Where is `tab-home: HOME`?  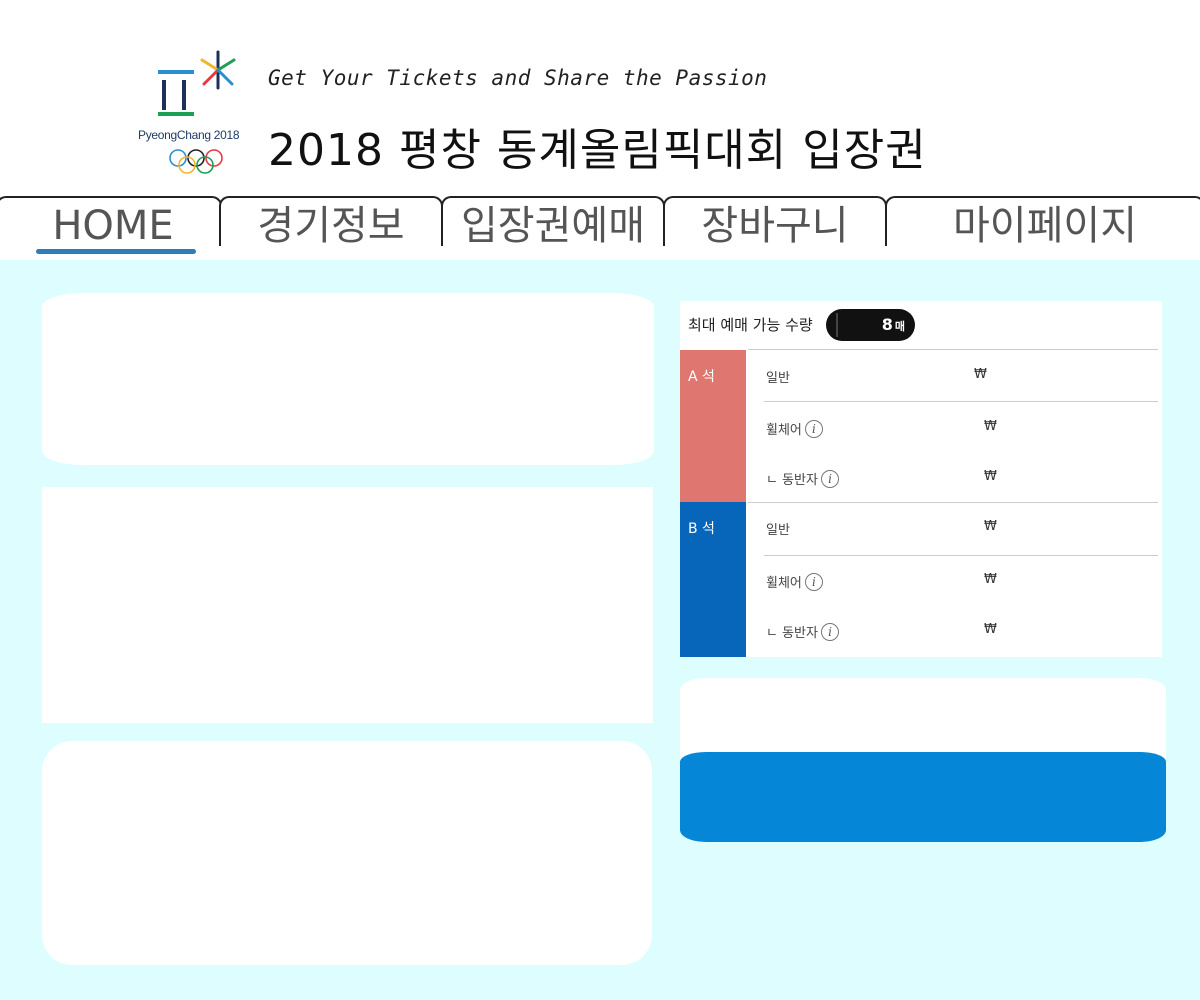
tab-home: HOME is located at coordinates (111, 221).